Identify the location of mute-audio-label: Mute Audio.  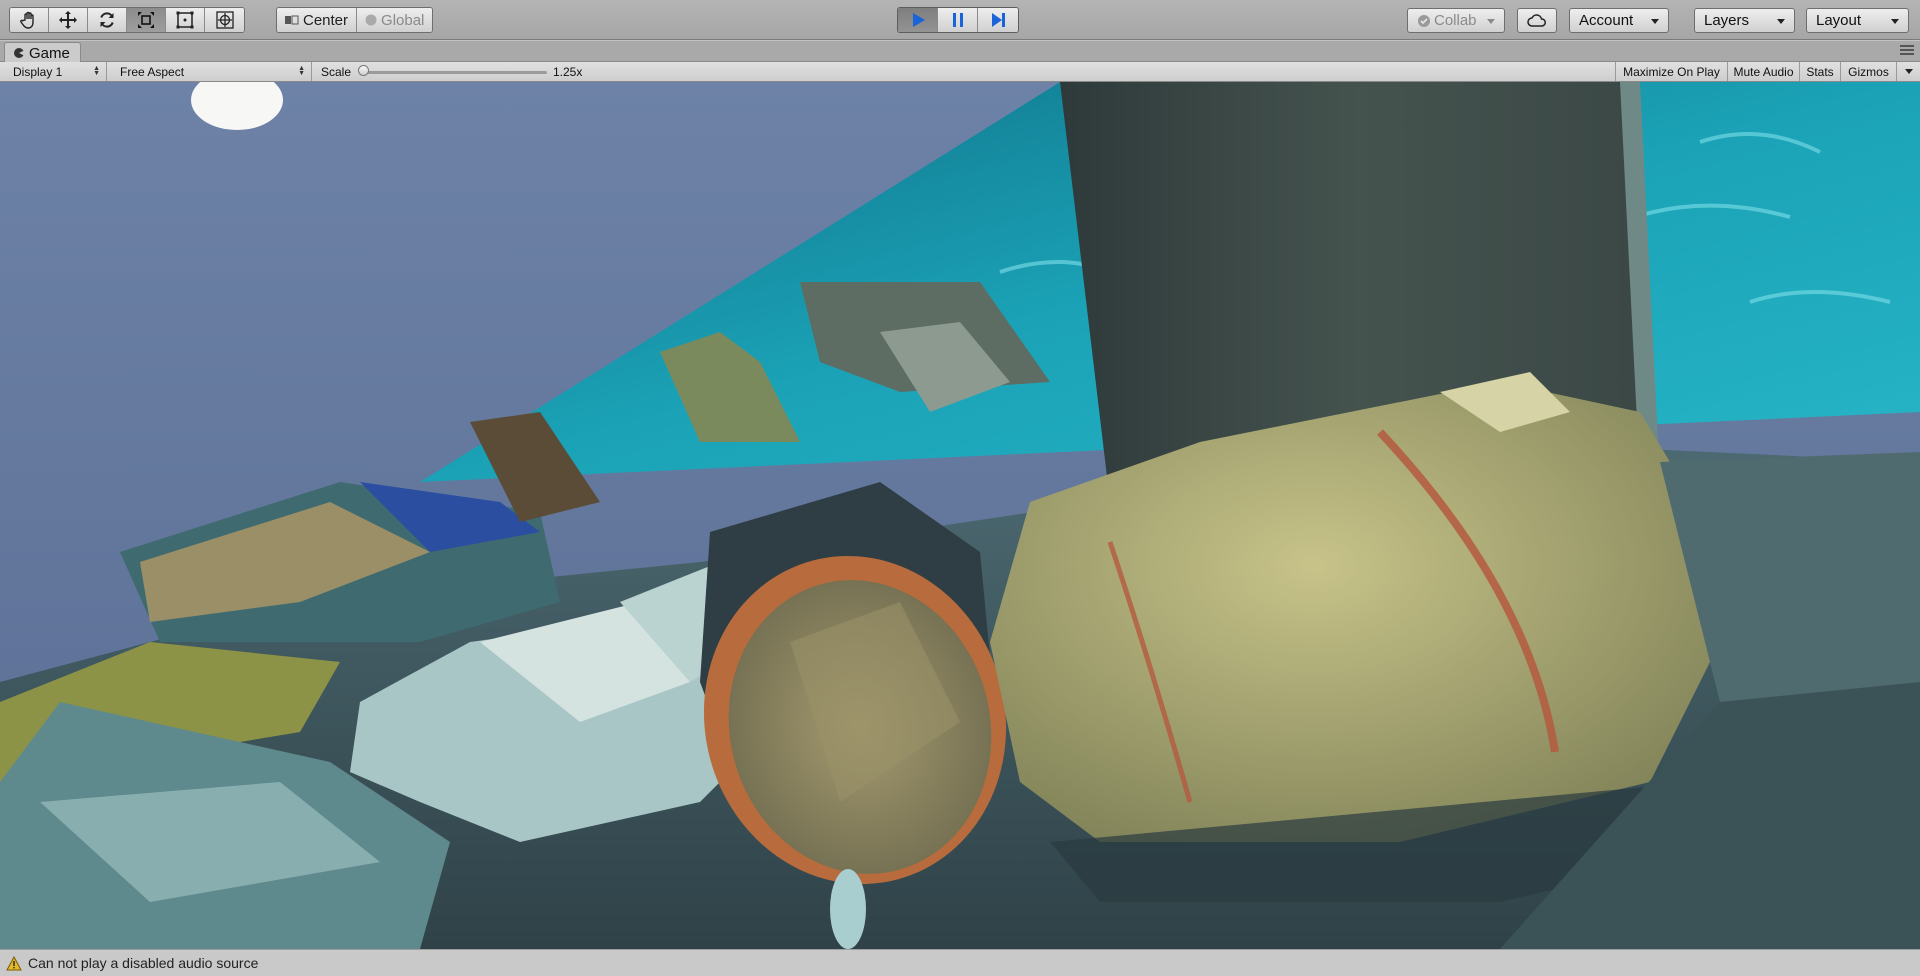
(1763, 71).